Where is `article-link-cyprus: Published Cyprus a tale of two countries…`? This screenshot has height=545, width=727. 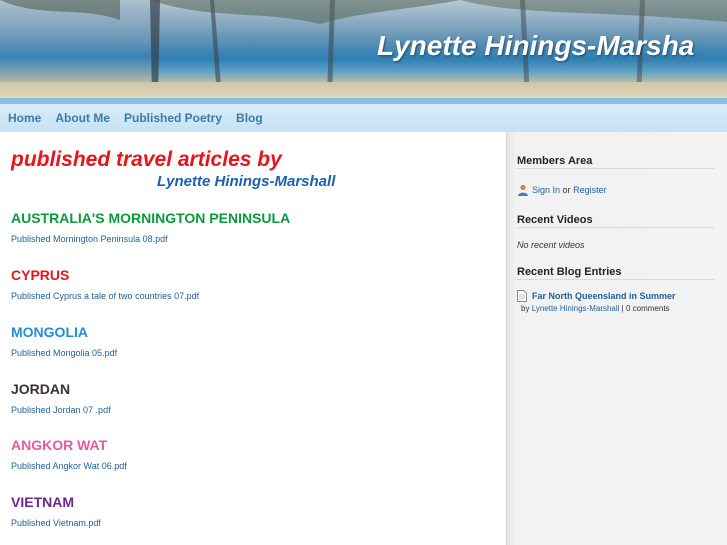 article-link-cyprus: Published Cyprus a tale of two countries… is located at coordinates (105, 296).